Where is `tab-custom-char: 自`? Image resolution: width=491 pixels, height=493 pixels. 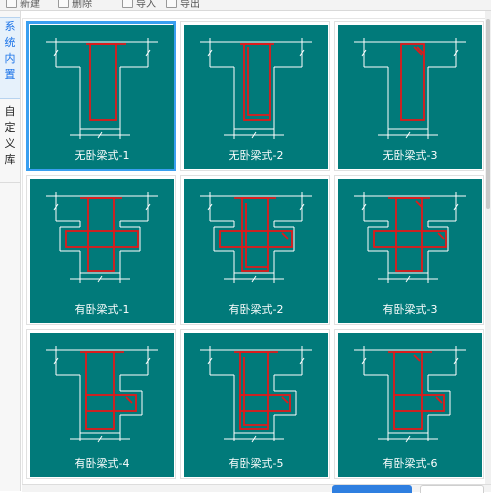 tab-custom-char: 自 is located at coordinates (10, 111).